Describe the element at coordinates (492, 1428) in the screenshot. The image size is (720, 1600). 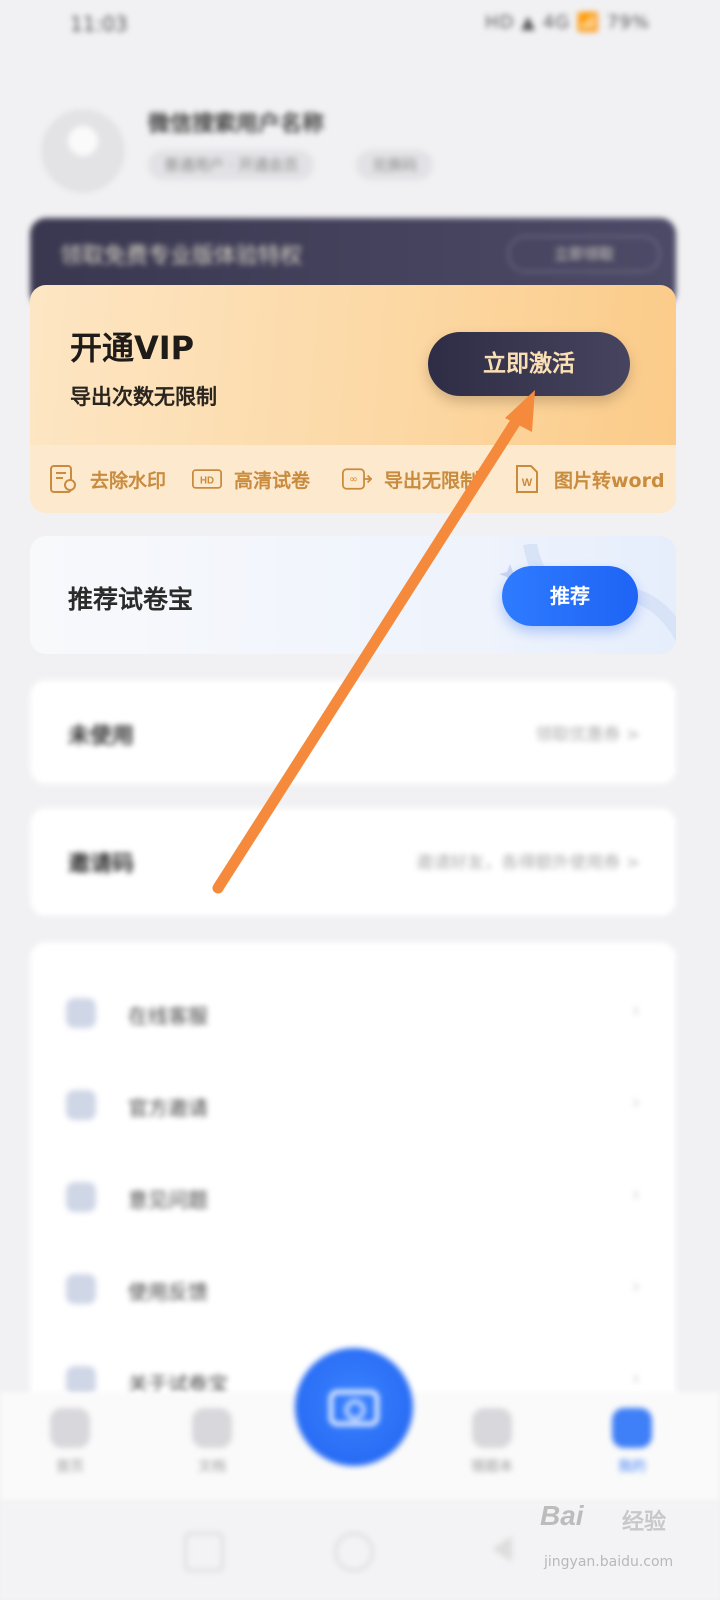
I see `notebook-icon` at that location.